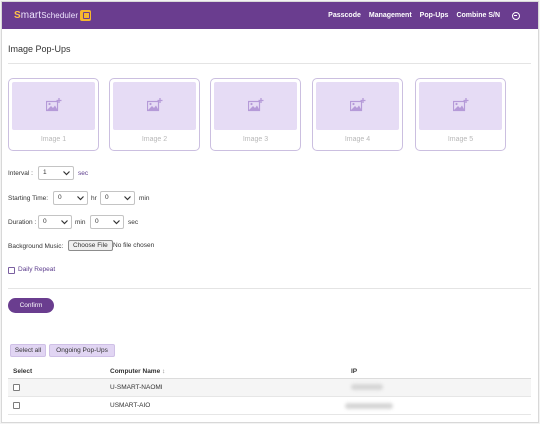  Describe the element at coordinates (478, 15) in the screenshot. I see `nav-combine-sn: Combine S/N` at that location.